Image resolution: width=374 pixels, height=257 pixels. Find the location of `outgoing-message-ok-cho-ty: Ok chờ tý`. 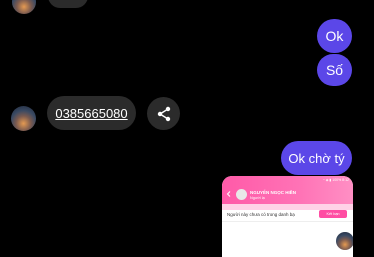

outgoing-message-ok-cho-ty: Ok chờ tý is located at coordinates (316, 158).